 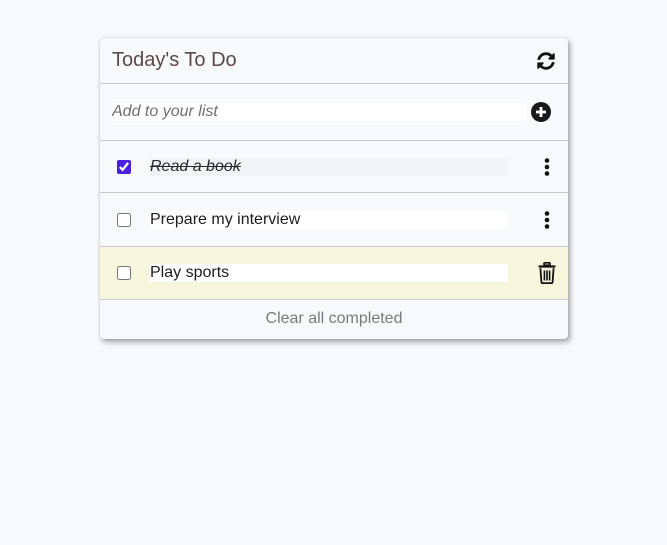 I want to click on item-text: Prepare my interview, so click(x=329, y=219).